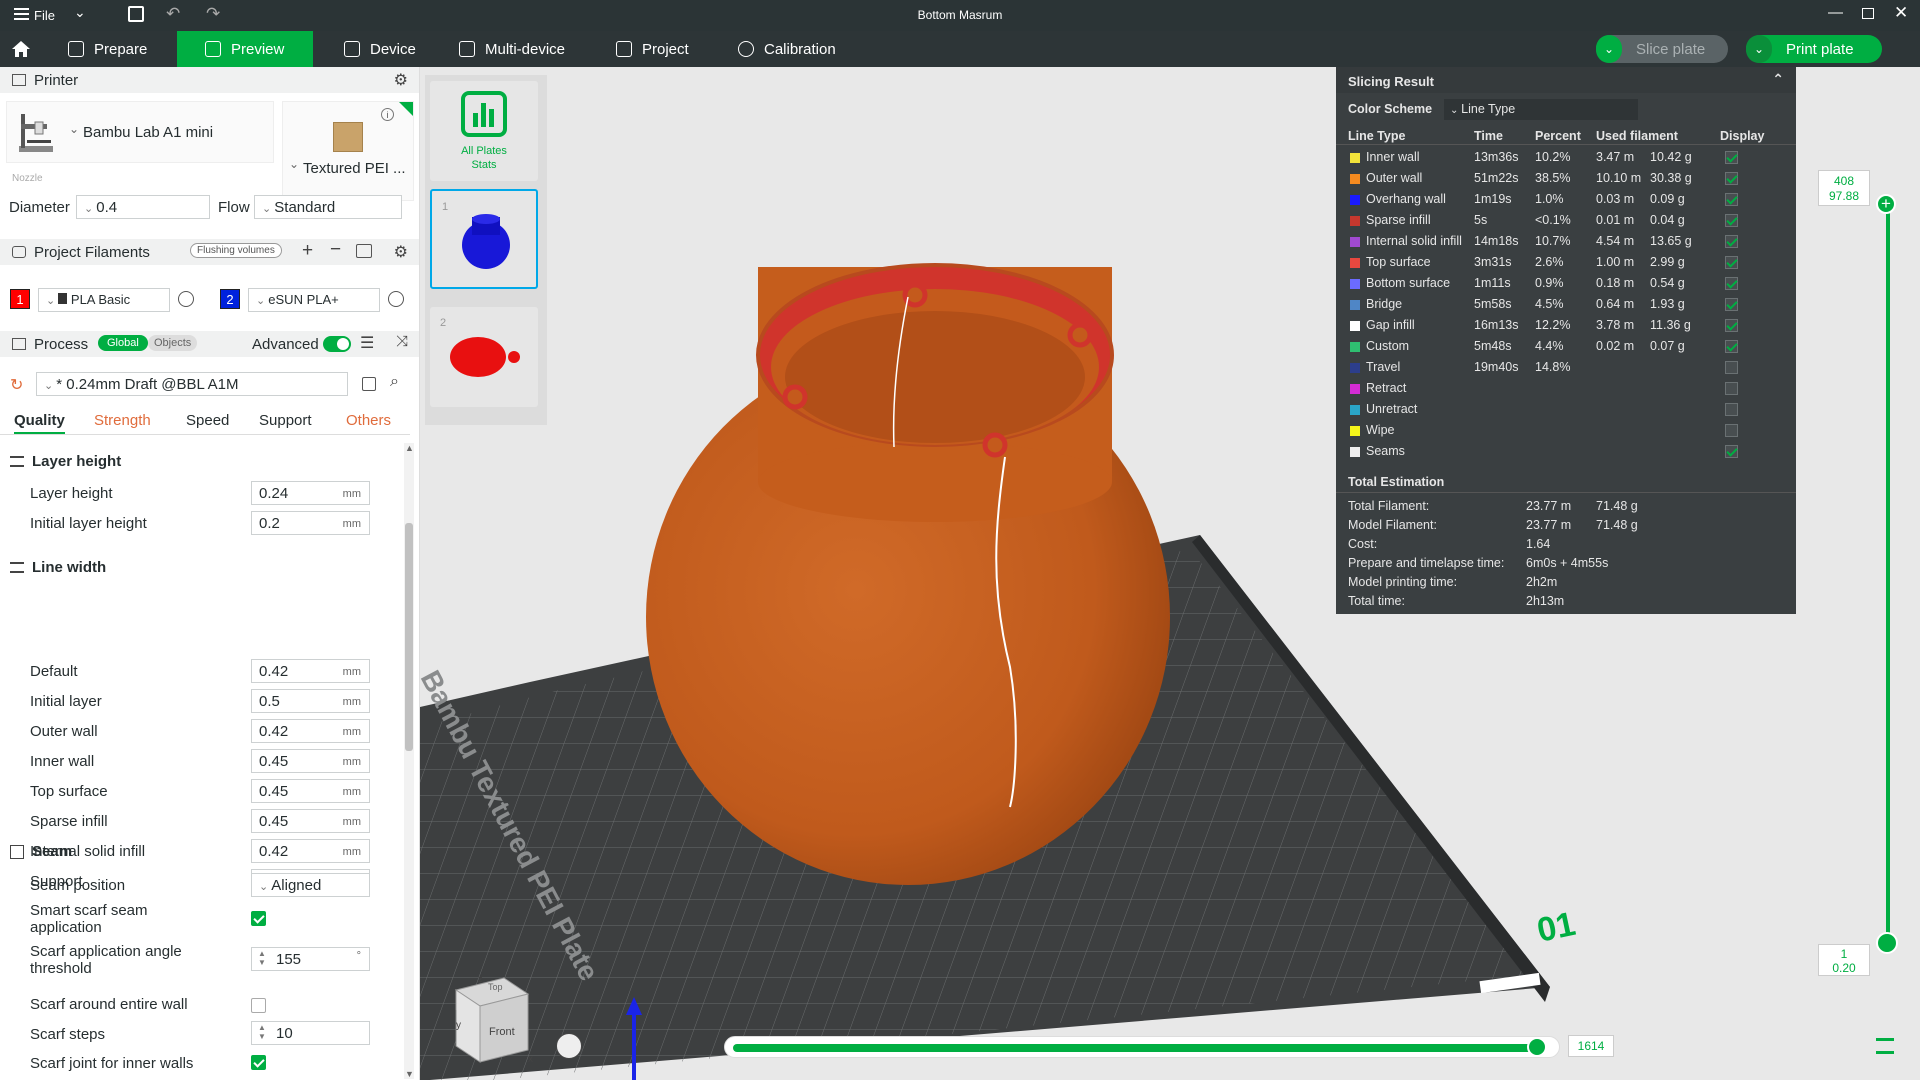  I want to click on tab-multi-device: Multi-device, so click(518, 49).